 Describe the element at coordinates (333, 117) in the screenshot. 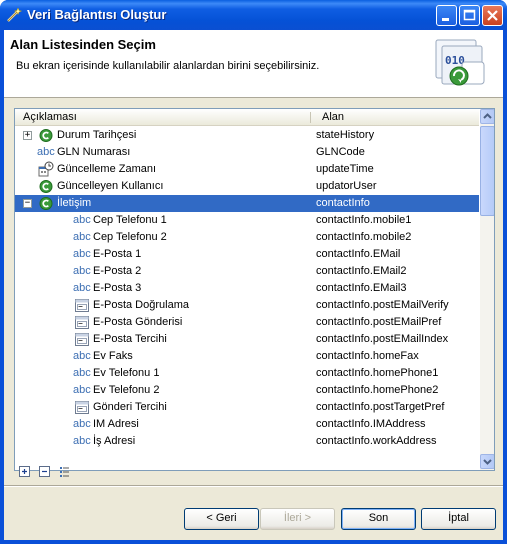

I see `column-header-field: Alan` at that location.